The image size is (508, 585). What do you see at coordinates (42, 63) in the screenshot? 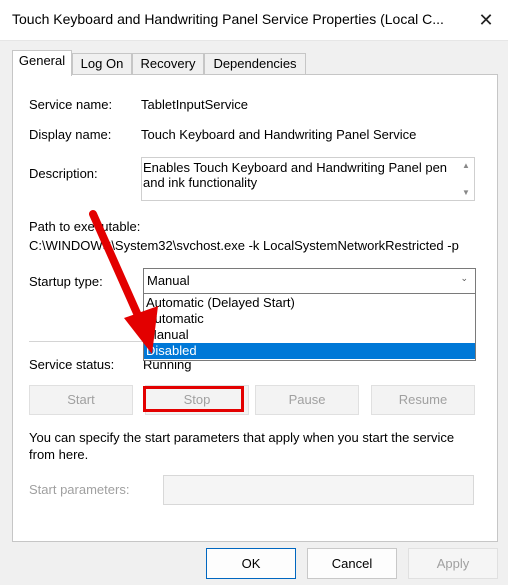
I see `tab-general: General` at bounding box center [42, 63].